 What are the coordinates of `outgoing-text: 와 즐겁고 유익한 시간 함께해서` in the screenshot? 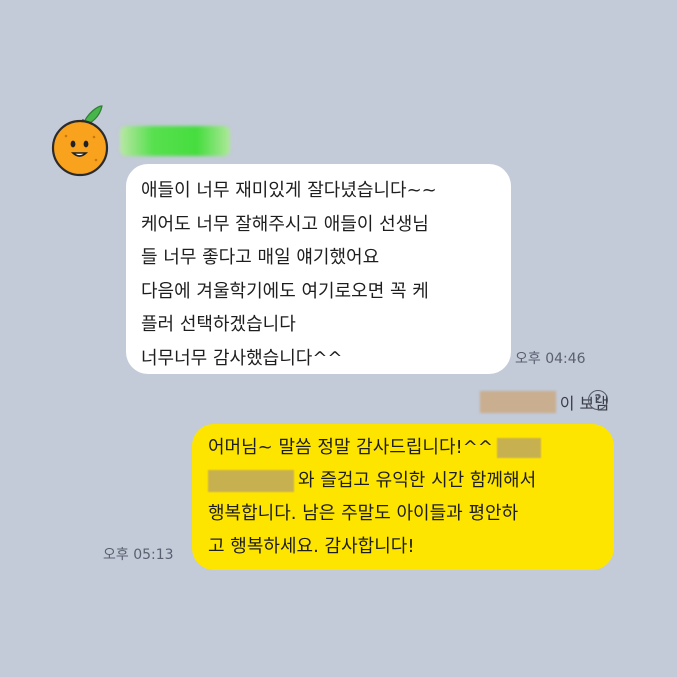 It's located at (417, 480).